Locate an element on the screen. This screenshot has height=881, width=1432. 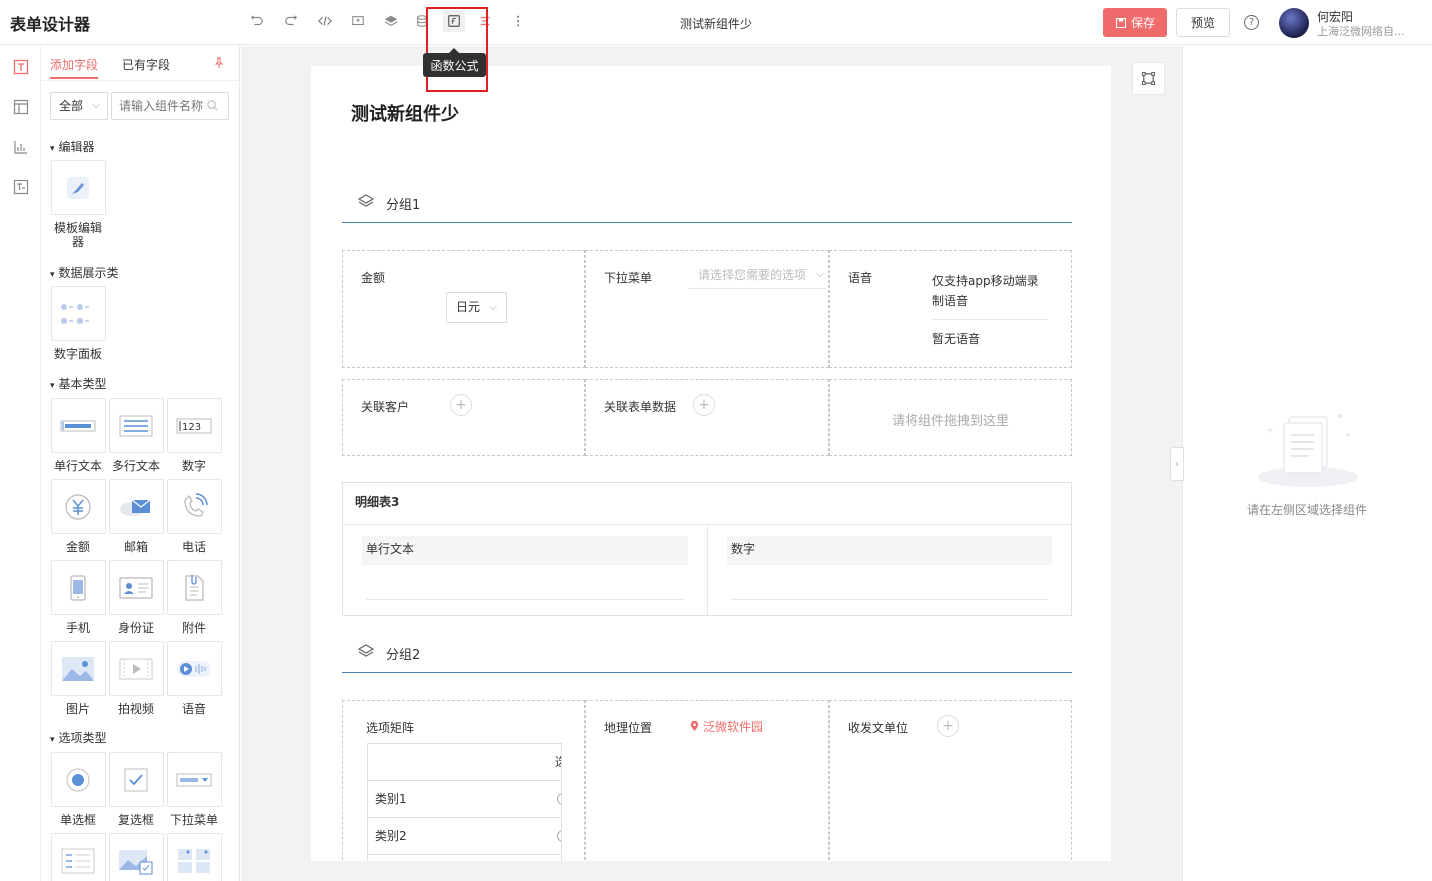
field-label: 选项矩阵 is located at coordinates (390, 728).